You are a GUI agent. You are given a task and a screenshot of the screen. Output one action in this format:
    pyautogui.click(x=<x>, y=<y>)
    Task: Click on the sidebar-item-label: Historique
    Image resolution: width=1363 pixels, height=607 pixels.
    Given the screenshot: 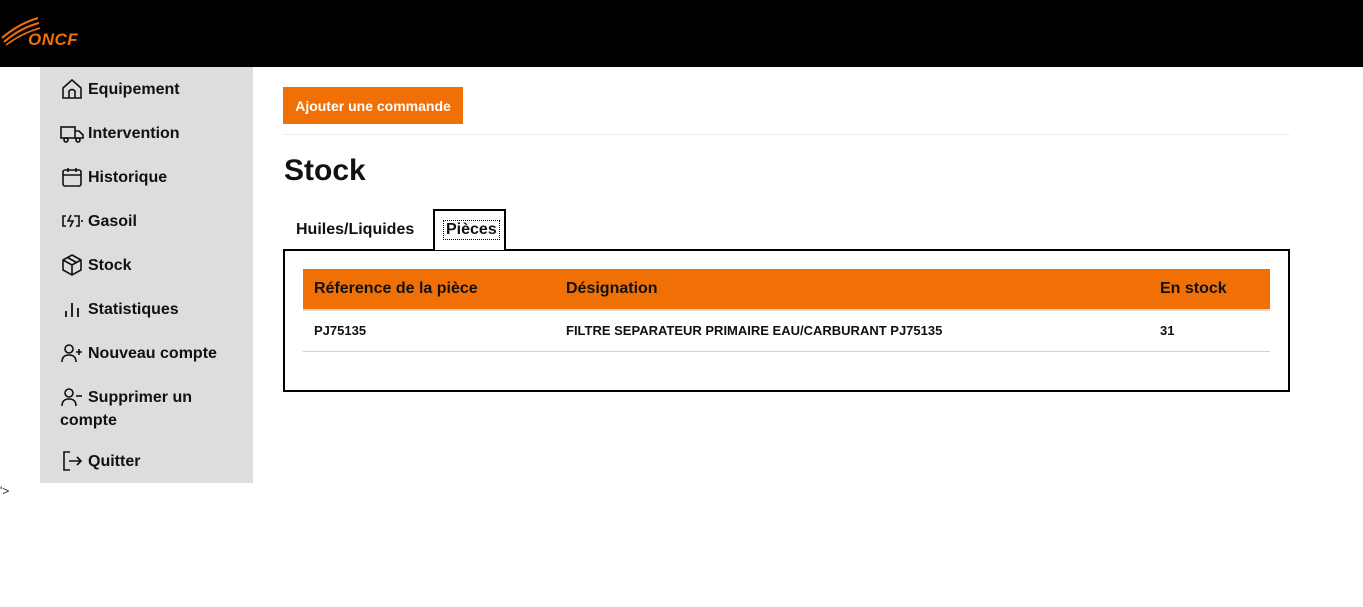 What is the action you would take?
    pyautogui.click(x=128, y=177)
    